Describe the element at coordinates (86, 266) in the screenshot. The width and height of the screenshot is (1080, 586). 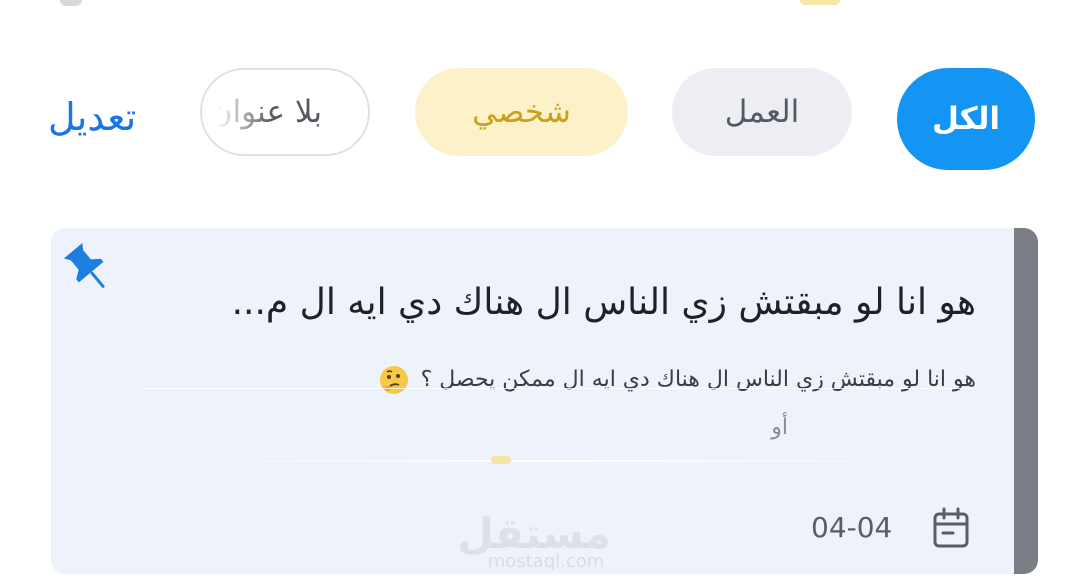
I see `pin-icon` at that location.